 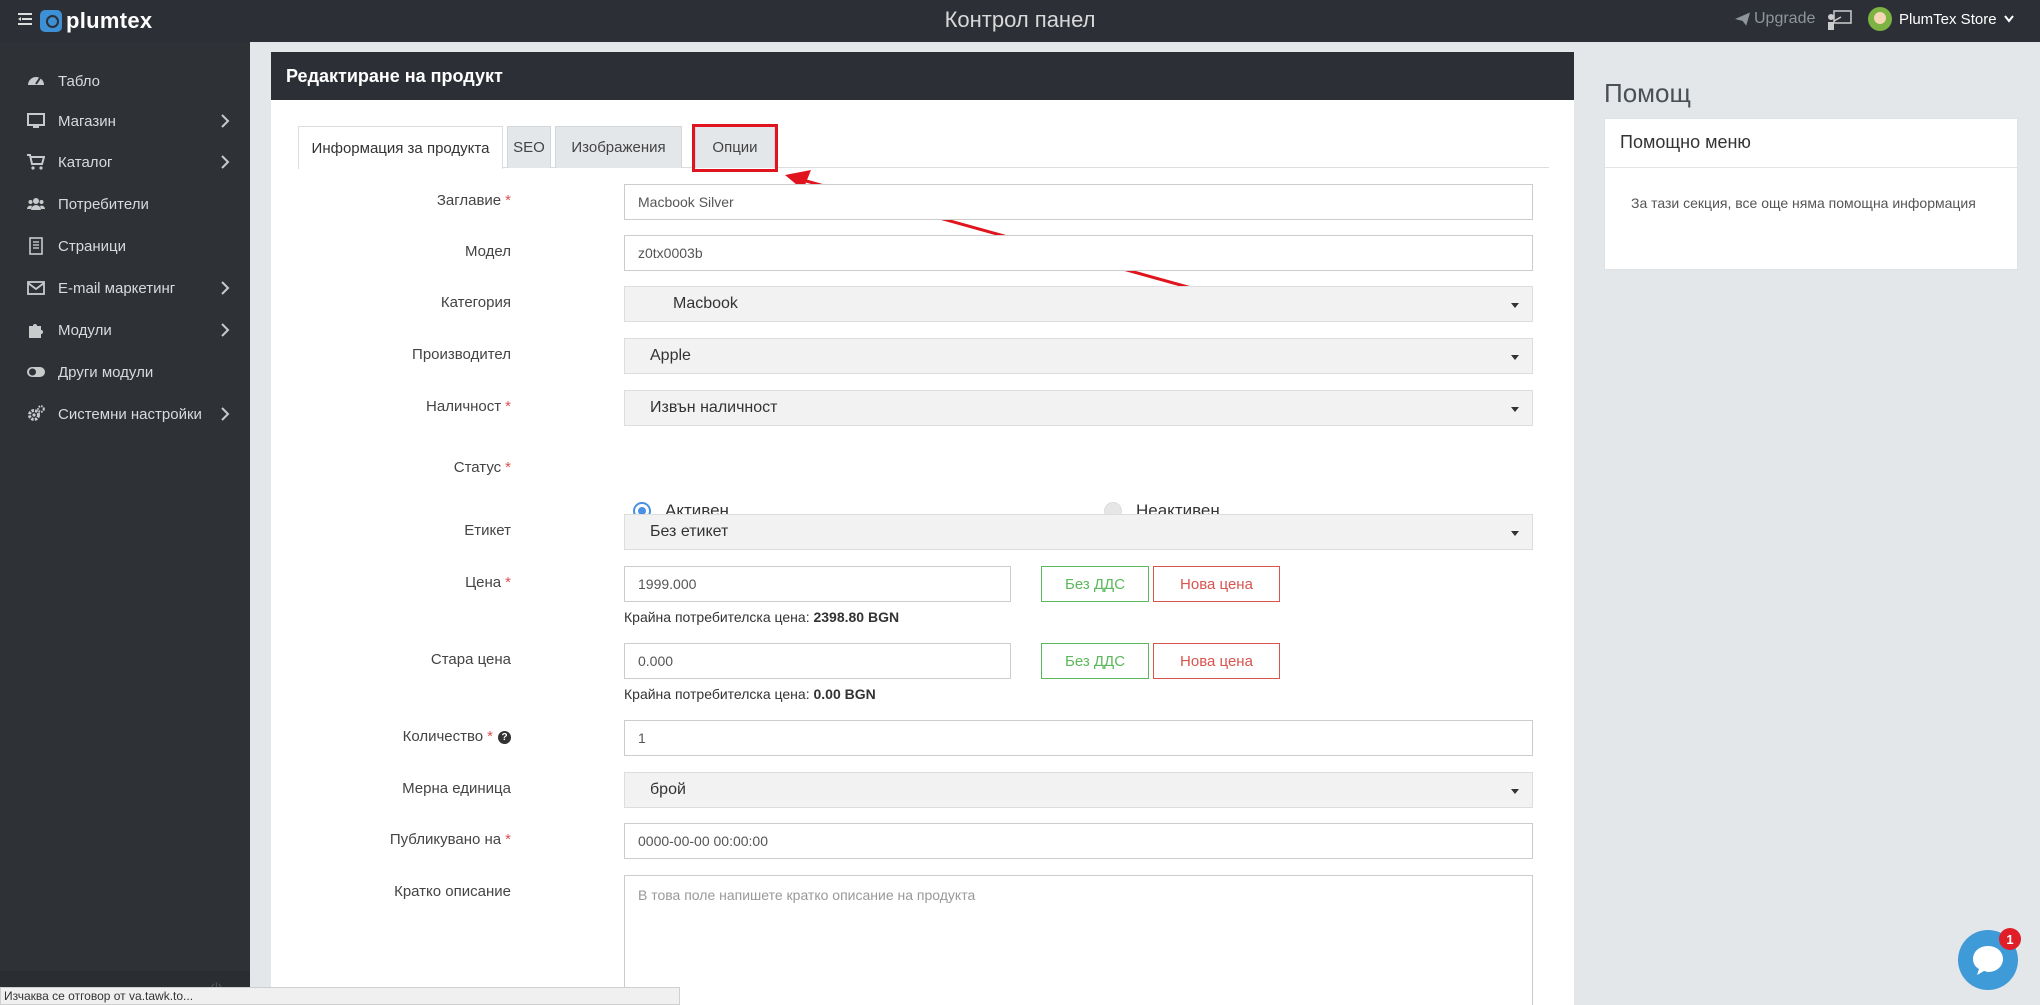 I want to click on sidebar-item-system-settings: Системни настройки, so click(x=125, y=414).